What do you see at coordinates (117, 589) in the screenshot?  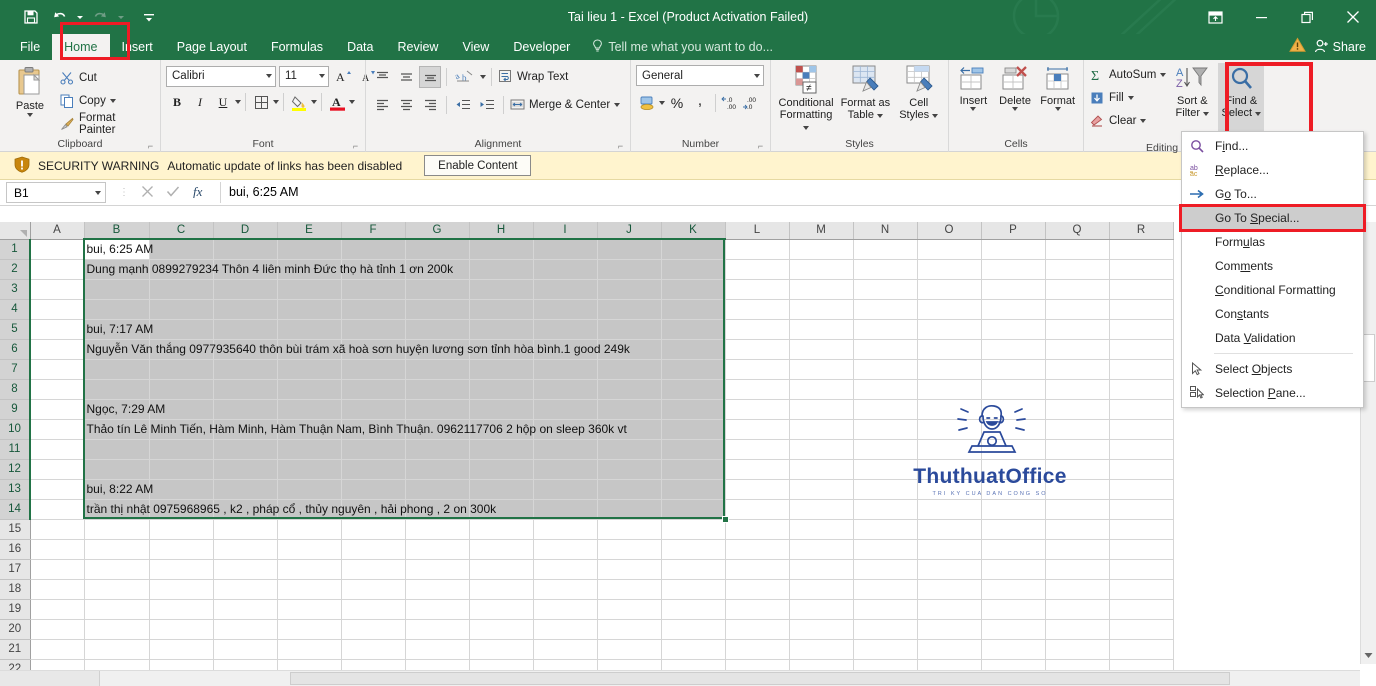 I see `cell-B18` at bounding box center [117, 589].